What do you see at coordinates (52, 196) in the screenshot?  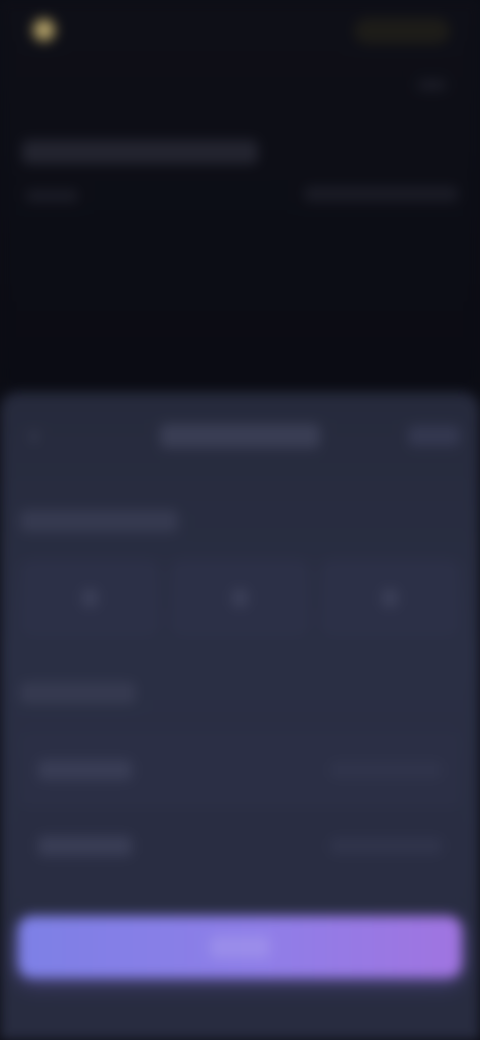 I see `page-subtitle` at bounding box center [52, 196].